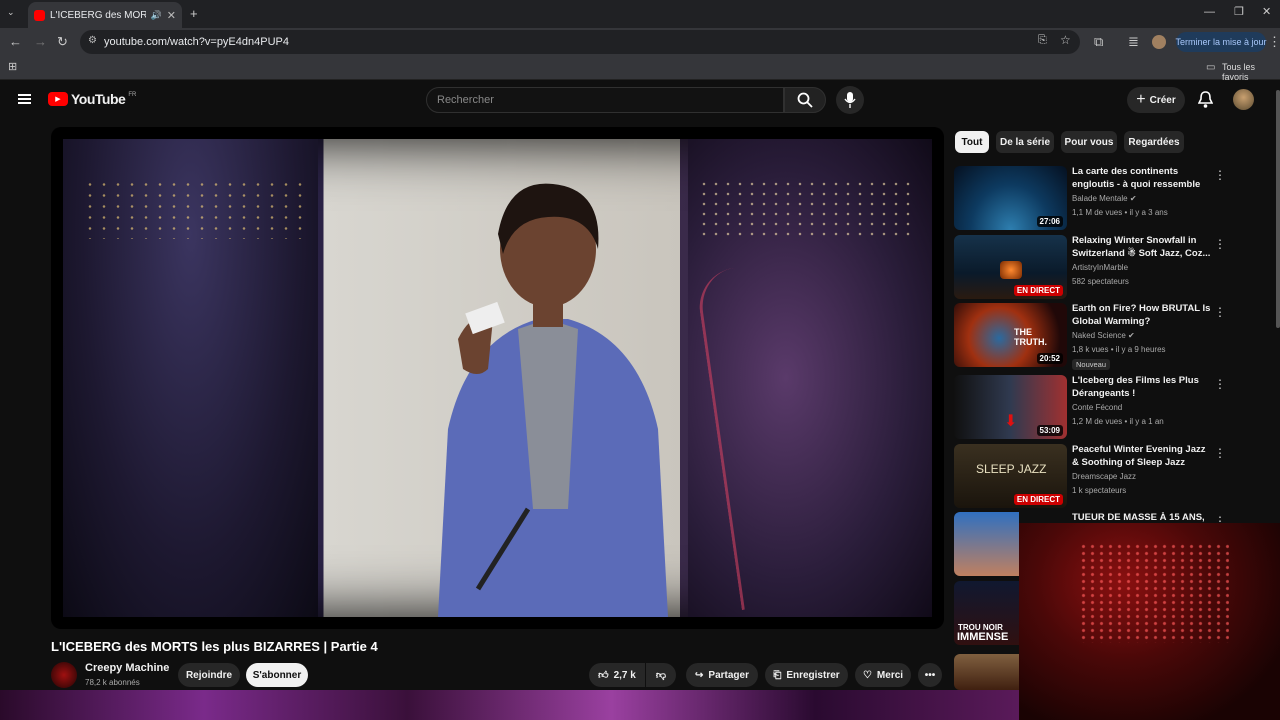  I want to click on audio-icon: 🔊, so click(156, 15).